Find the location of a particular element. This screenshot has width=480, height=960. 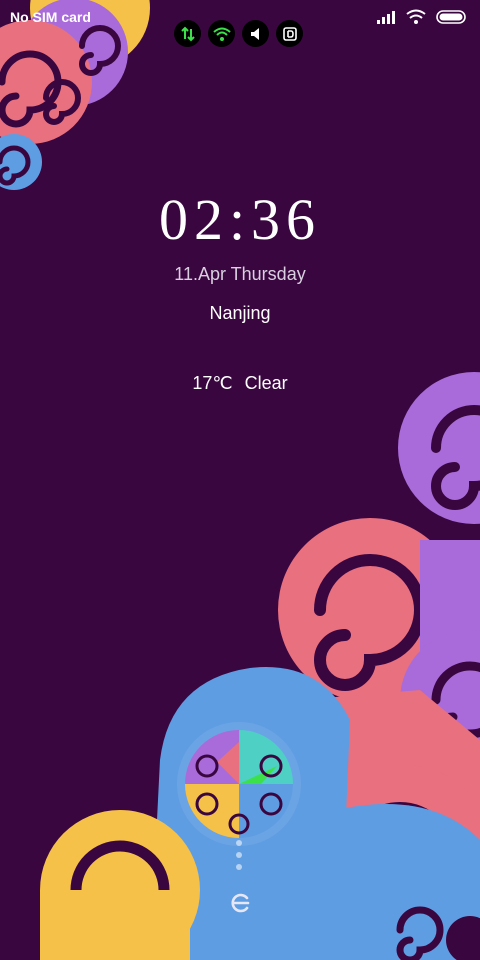

lockscreen-date: 11.Apr Thursday is located at coordinates (240, 274).